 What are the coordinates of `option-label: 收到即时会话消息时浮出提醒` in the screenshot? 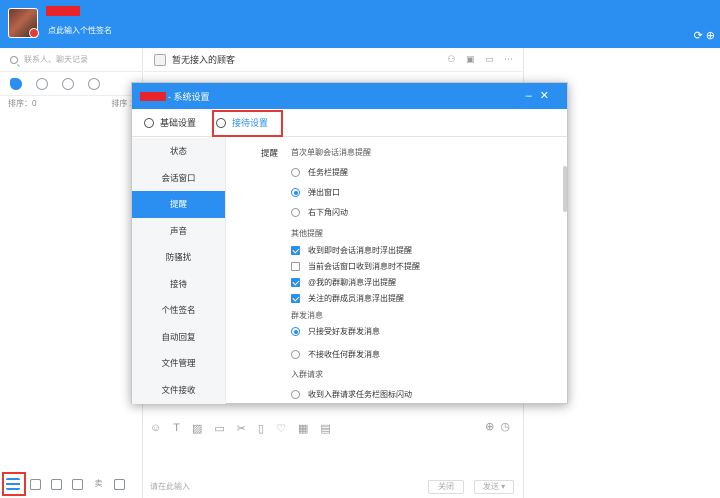 It's located at (360, 250).